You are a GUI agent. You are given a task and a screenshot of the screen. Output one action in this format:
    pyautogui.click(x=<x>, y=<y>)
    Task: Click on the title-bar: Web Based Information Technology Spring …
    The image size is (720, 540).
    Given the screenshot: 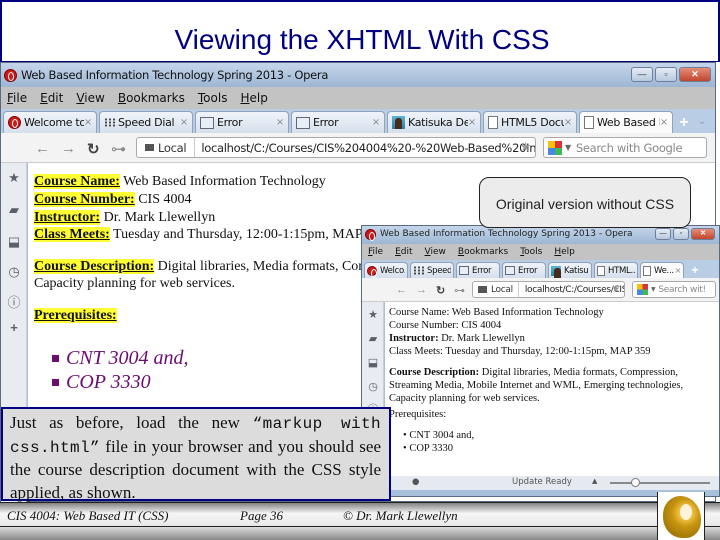 What is the action you would take?
    pyautogui.click(x=358, y=75)
    